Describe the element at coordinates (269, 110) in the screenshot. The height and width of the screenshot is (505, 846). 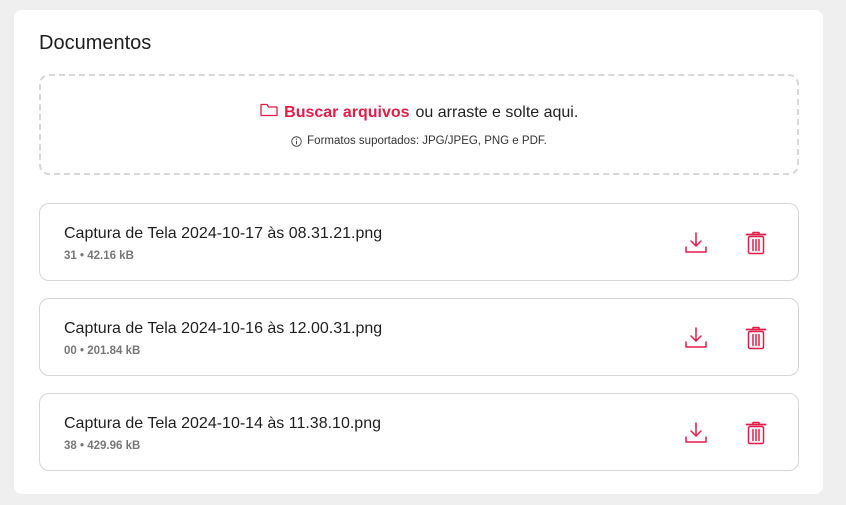
I see `folder-icon` at that location.